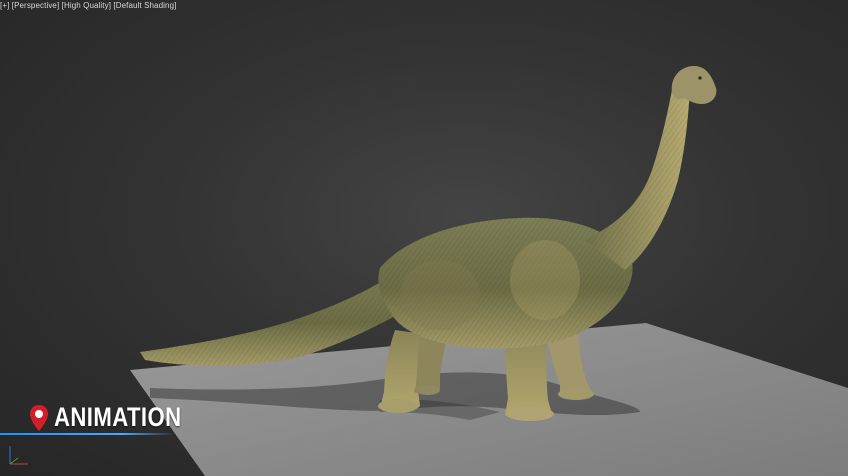 The image size is (848, 476). I want to click on map-pin-icon, so click(39, 417).